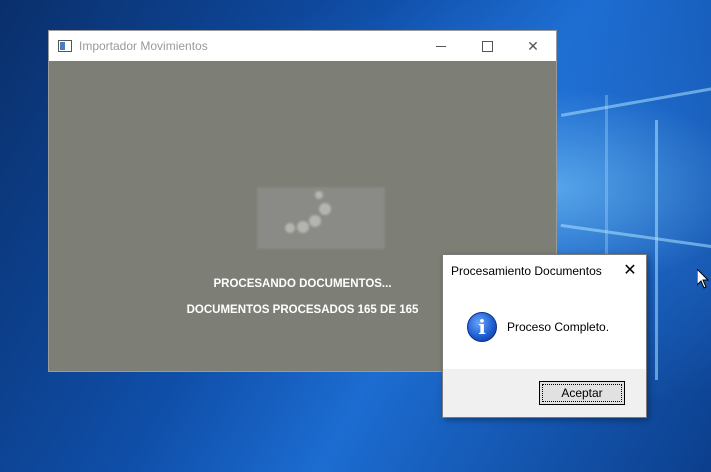  I want to click on dialog-footer: Aceptar, so click(544, 393).